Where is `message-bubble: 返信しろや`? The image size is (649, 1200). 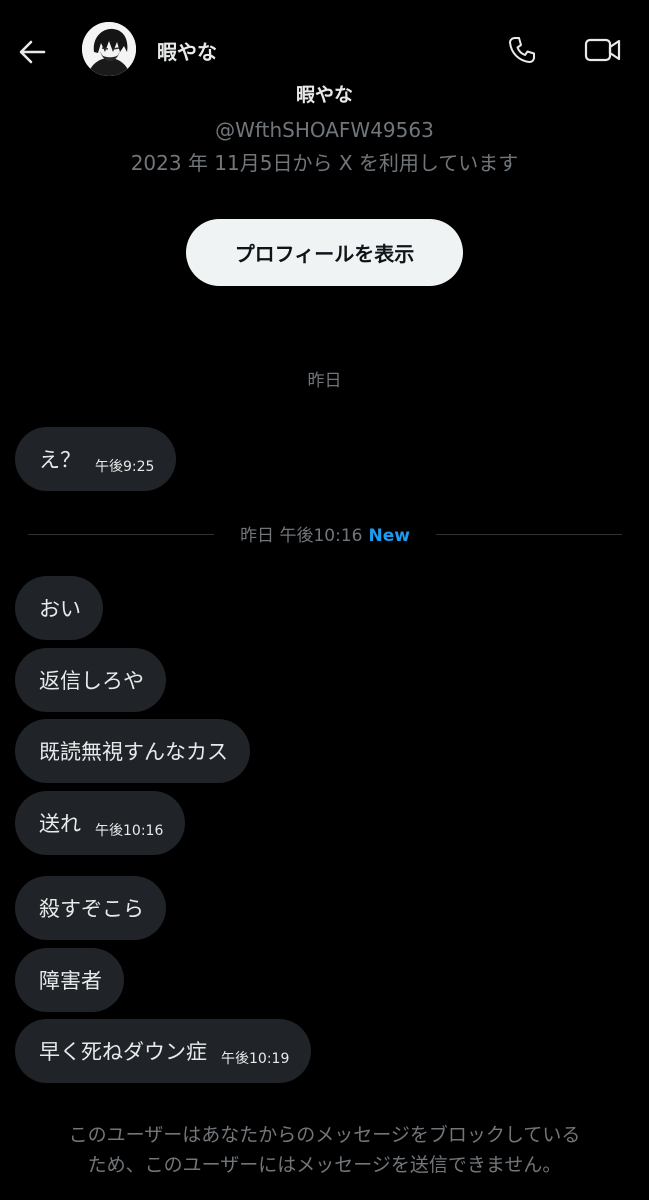 message-bubble: 返信しろや is located at coordinates (90, 680).